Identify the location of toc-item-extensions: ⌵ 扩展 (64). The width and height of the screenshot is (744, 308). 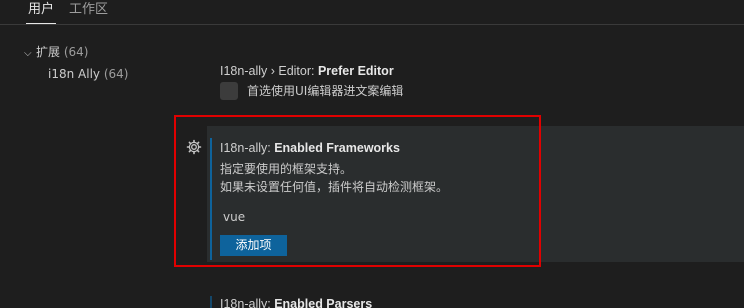
(56, 52).